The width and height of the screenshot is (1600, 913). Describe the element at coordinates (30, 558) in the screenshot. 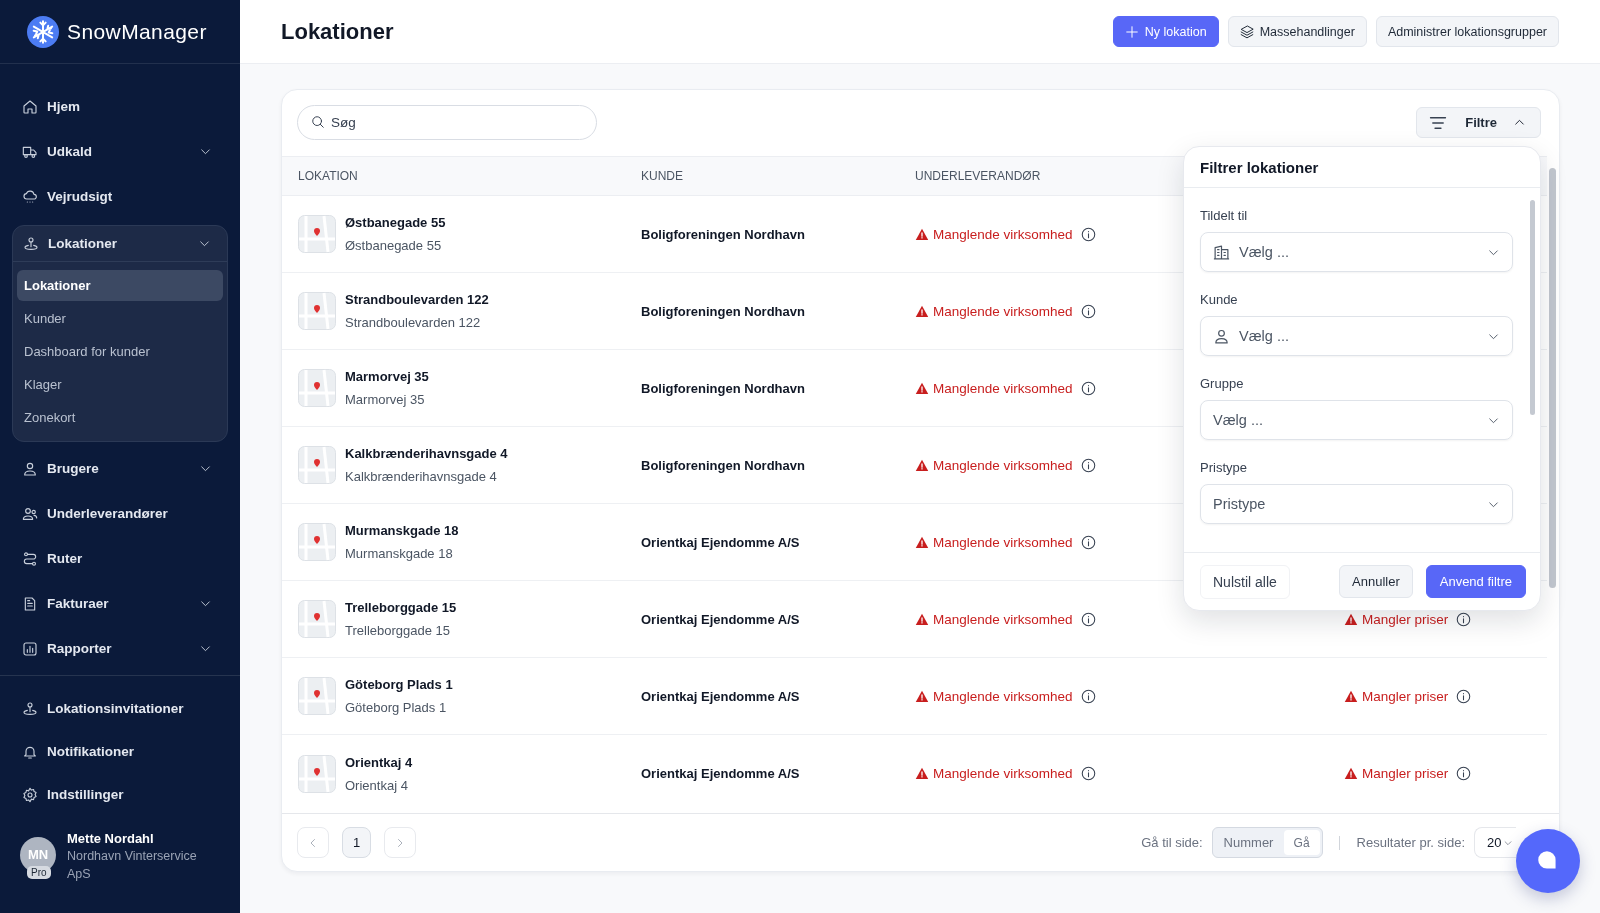

I see `route-icon` at that location.